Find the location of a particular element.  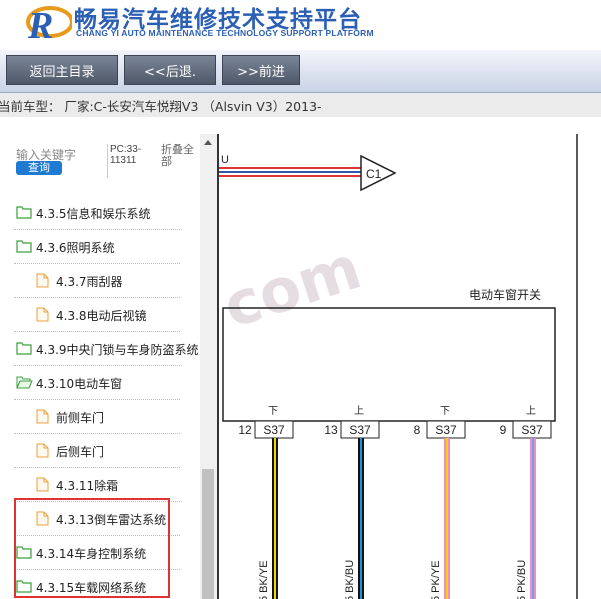

tree-item: 后侧车门 is located at coordinates (100, 451).